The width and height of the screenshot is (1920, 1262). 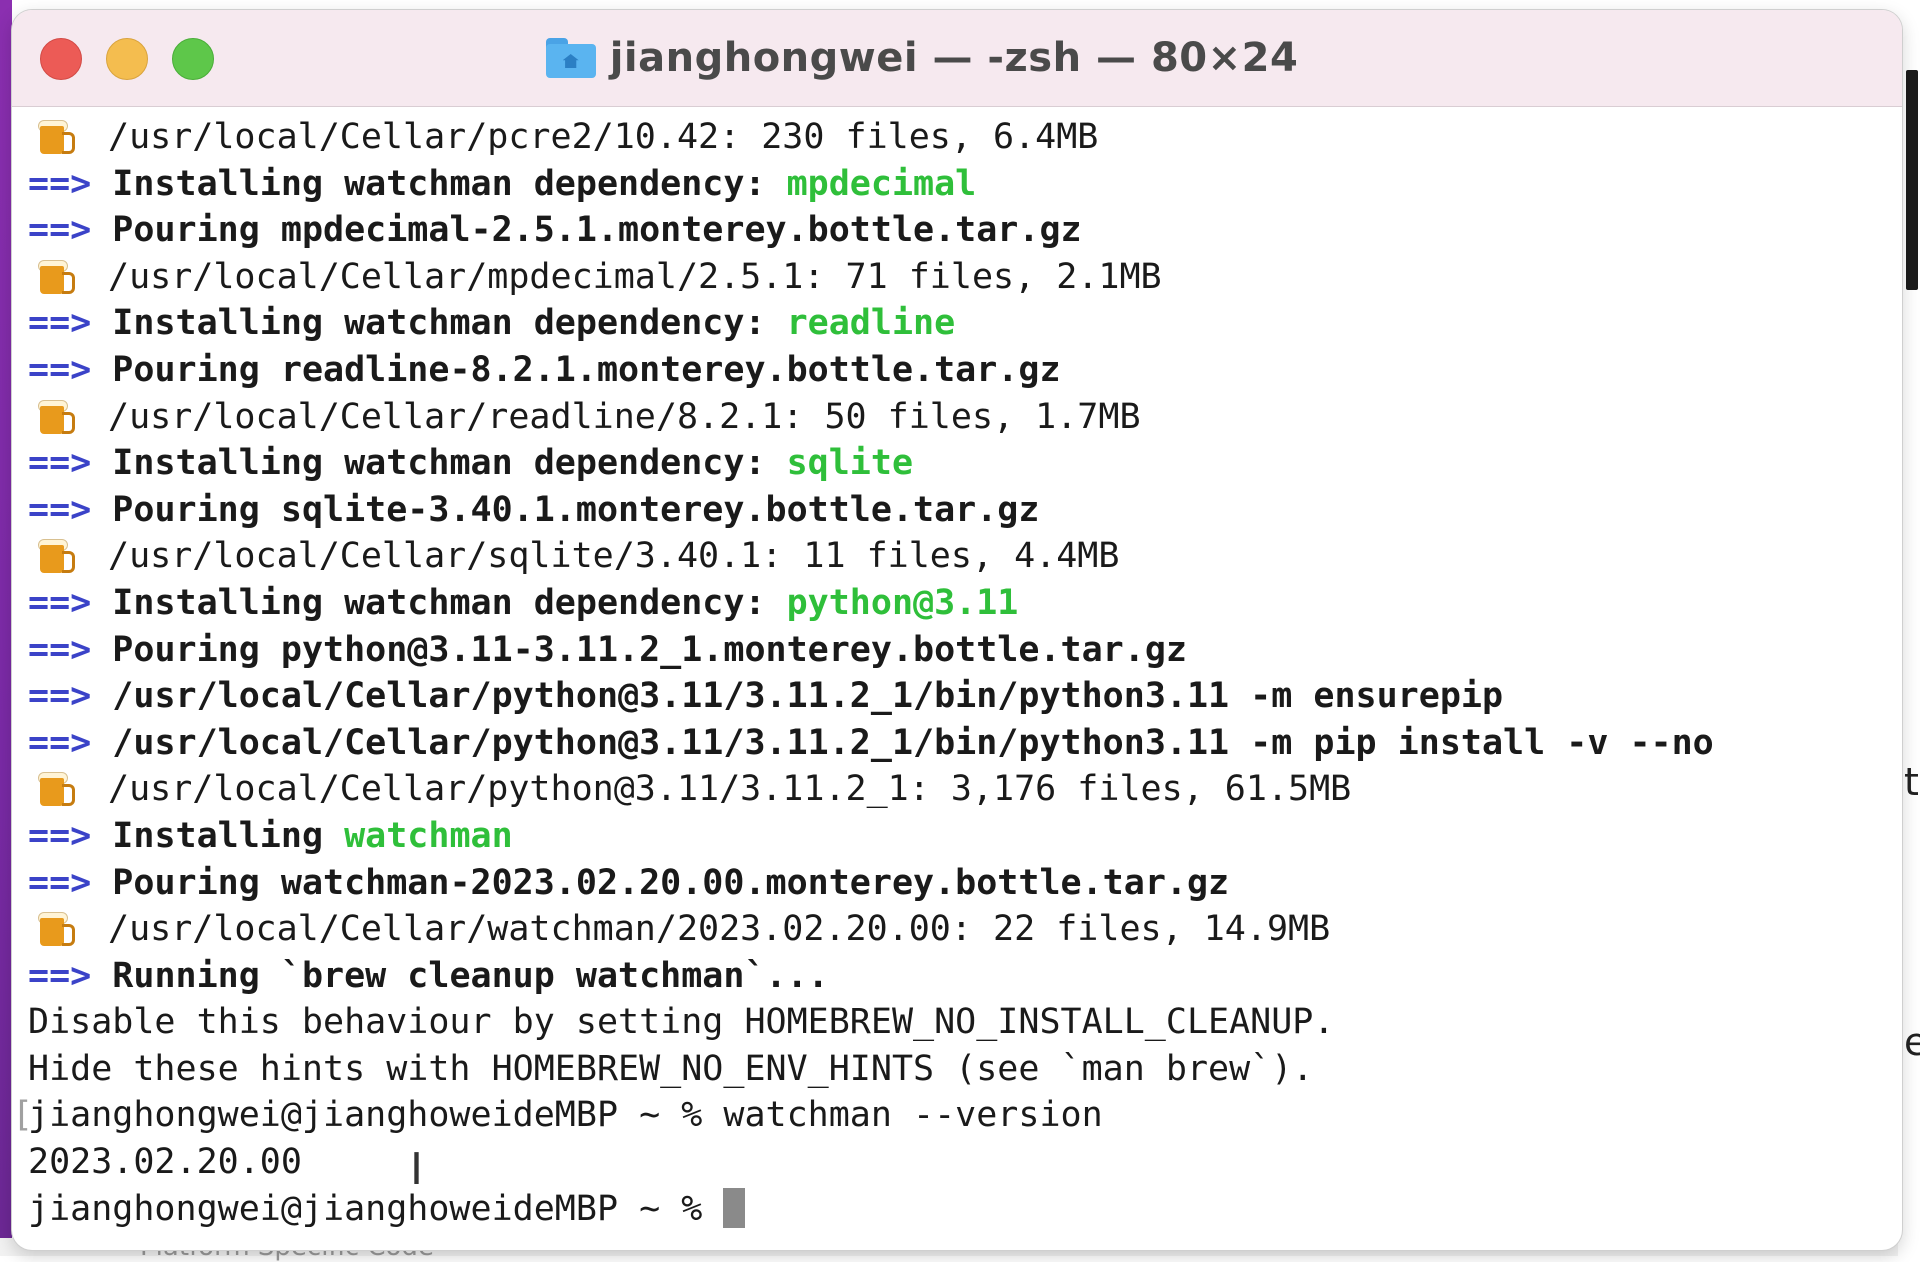 I want to click on package-name: python@3.11, so click(x=902, y=602).